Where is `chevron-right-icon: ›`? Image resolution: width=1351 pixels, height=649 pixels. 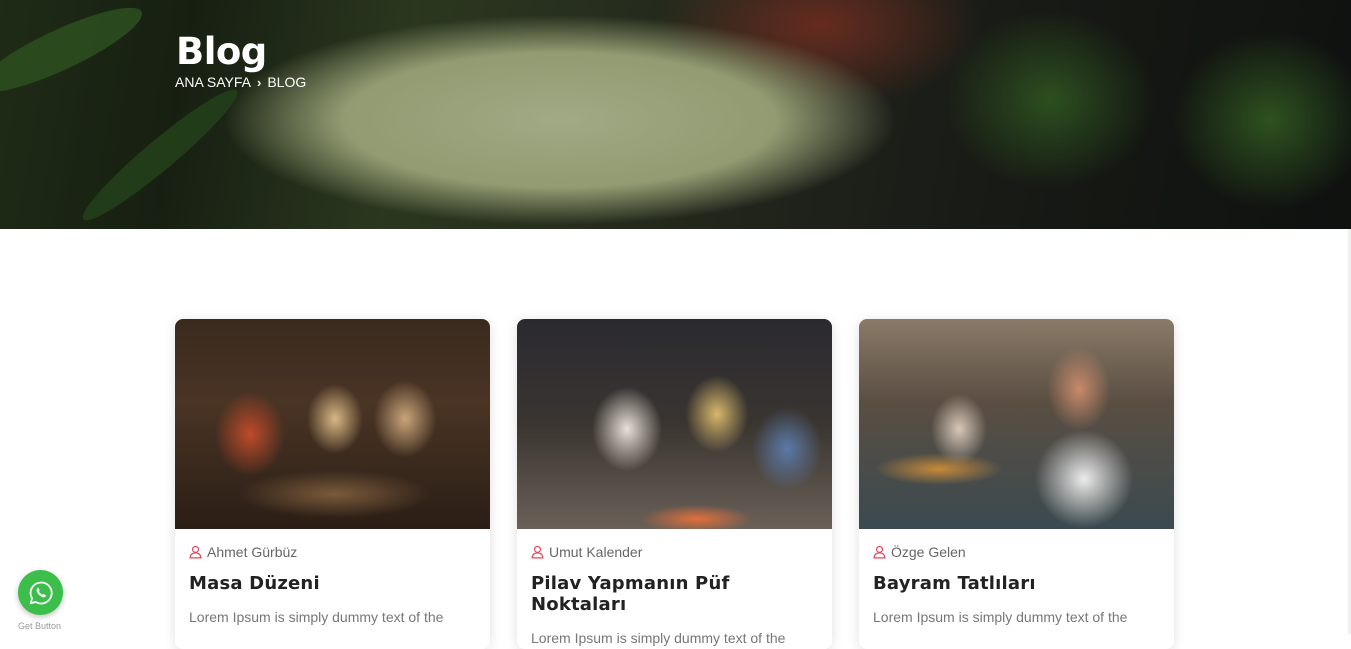
chevron-right-icon: › is located at coordinates (259, 82).